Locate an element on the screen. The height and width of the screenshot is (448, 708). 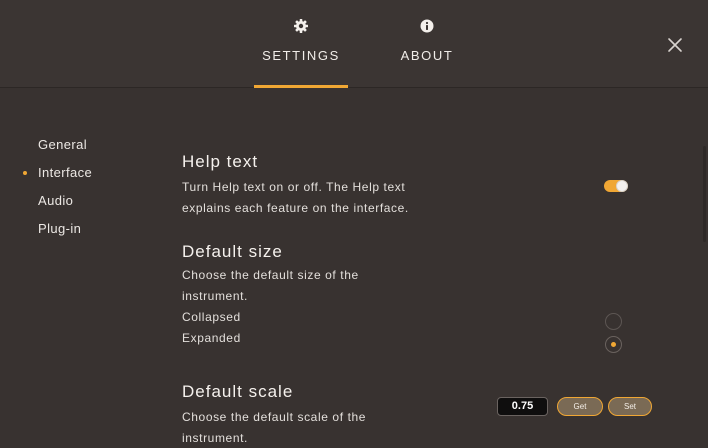
tab-settings: SETTINGS is located at coordinates (301, 53).